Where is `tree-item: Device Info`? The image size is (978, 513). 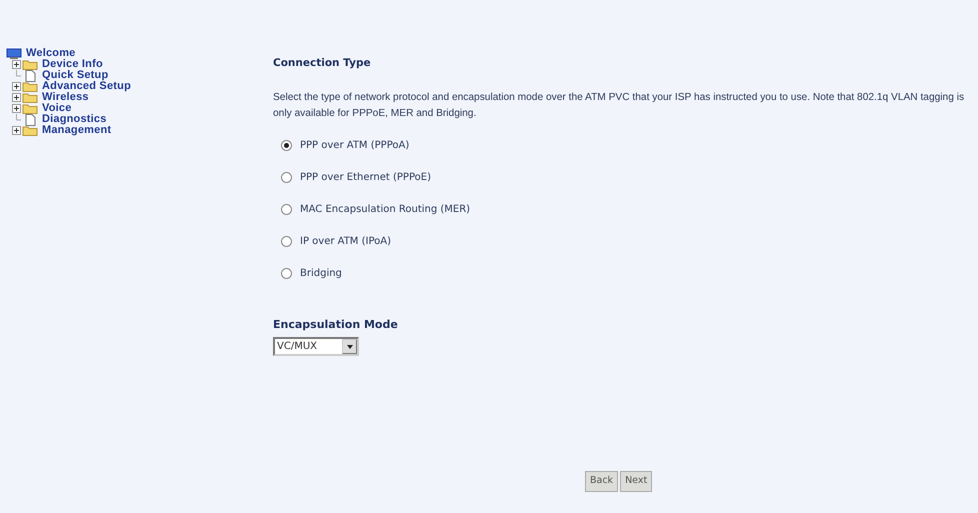 tree-item: Device Info is located at coordinates (72, 64).